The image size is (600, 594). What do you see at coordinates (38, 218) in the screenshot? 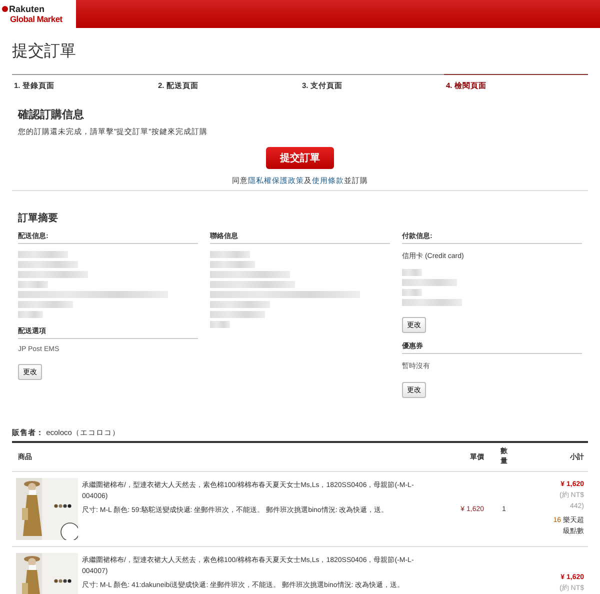
I see `section-heading: 訂單摘要` at bounding box center [38, 218].